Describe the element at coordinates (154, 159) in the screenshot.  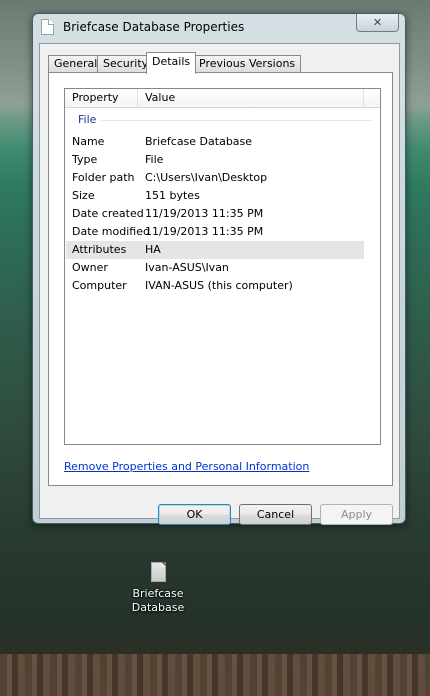
I see `property-value: File` at that location.